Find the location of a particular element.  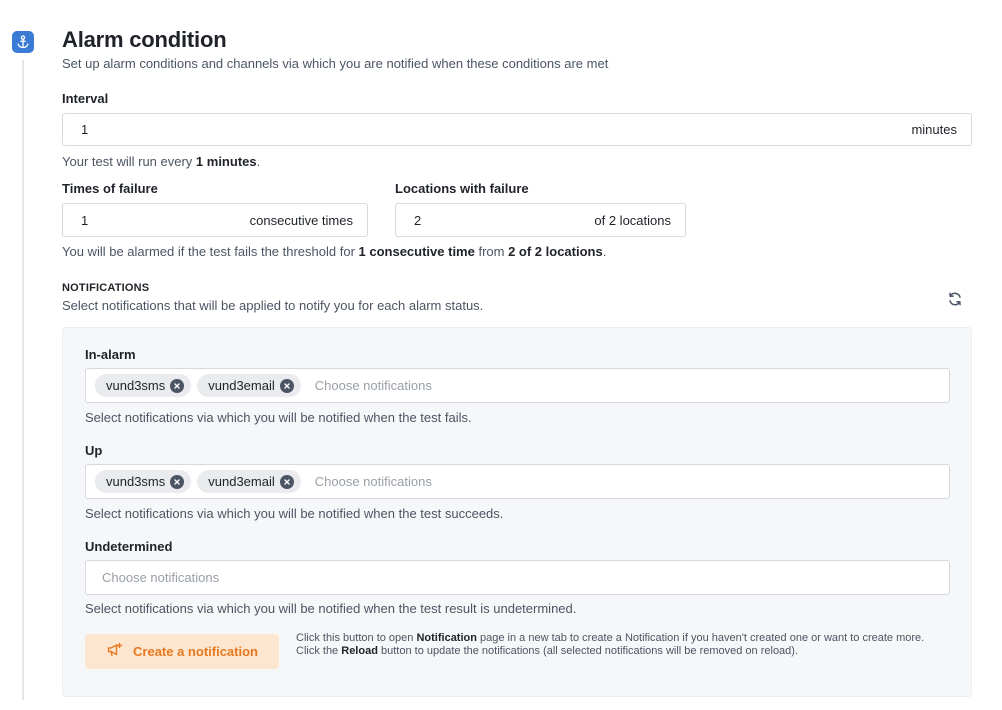

interval-help-prefix: Your test will run every is located at coordinates (129, 161).